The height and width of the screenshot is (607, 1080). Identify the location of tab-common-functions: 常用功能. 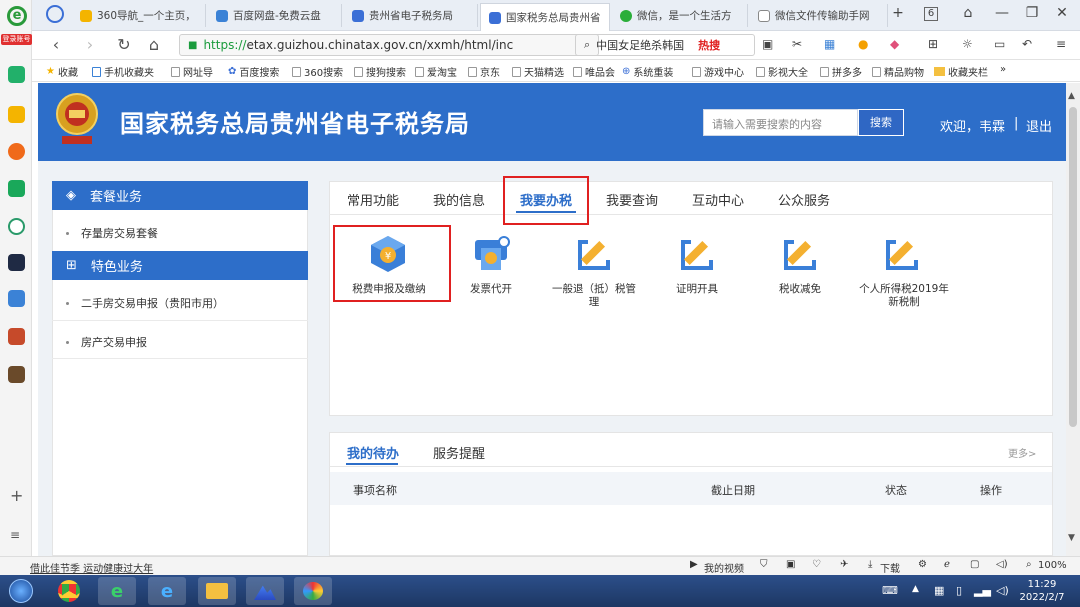
(373, 199).